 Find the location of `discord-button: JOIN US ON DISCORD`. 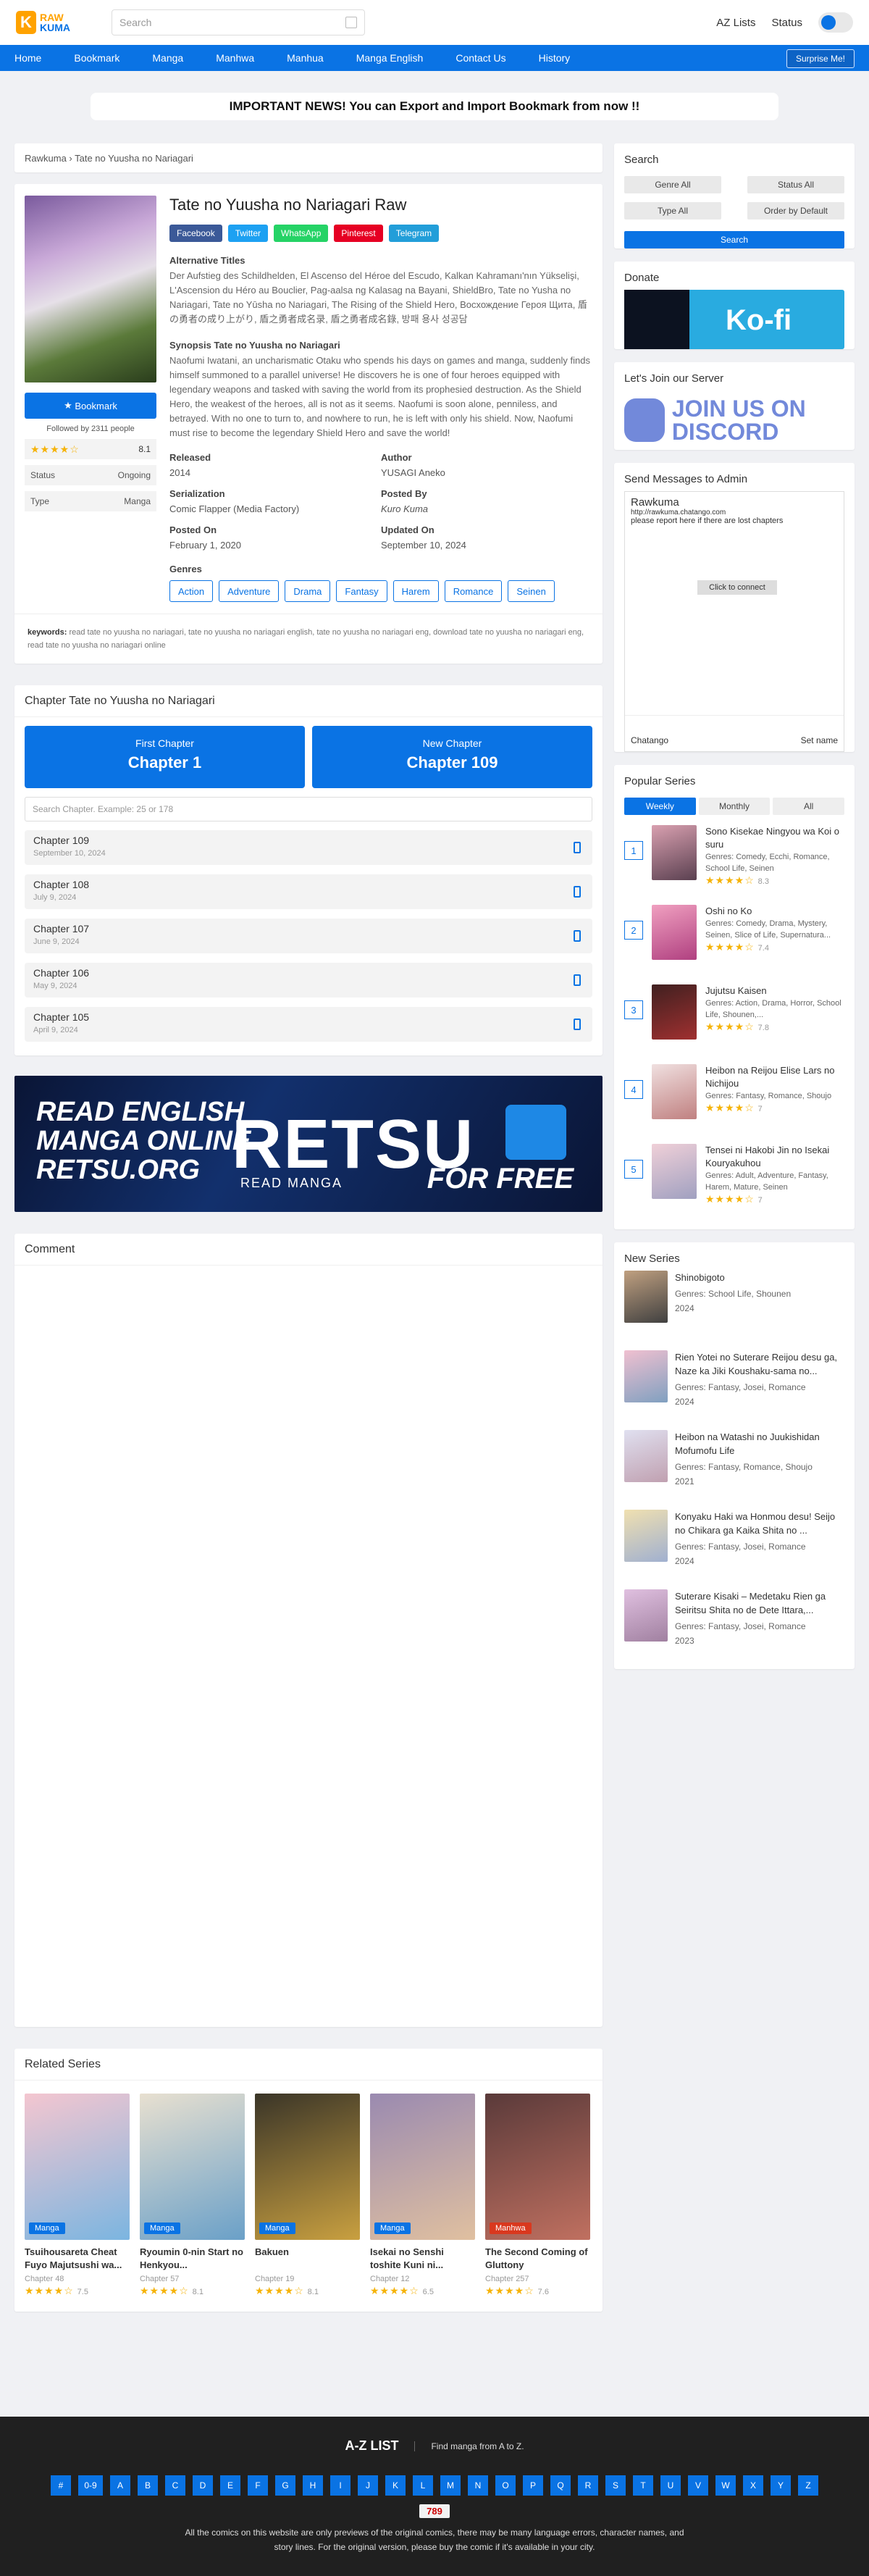

discord-button: JOIN US ON DISCORD is located at coordinates (734, 420).